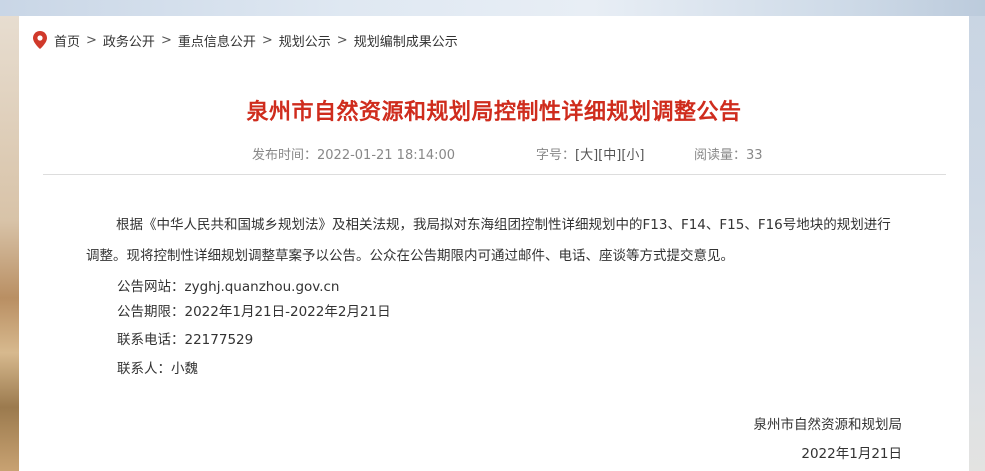  What do you see at coordinates (556, 155) in the screenshot?
I see `font-size-label: 字号：` at bounding box center [556, 155].